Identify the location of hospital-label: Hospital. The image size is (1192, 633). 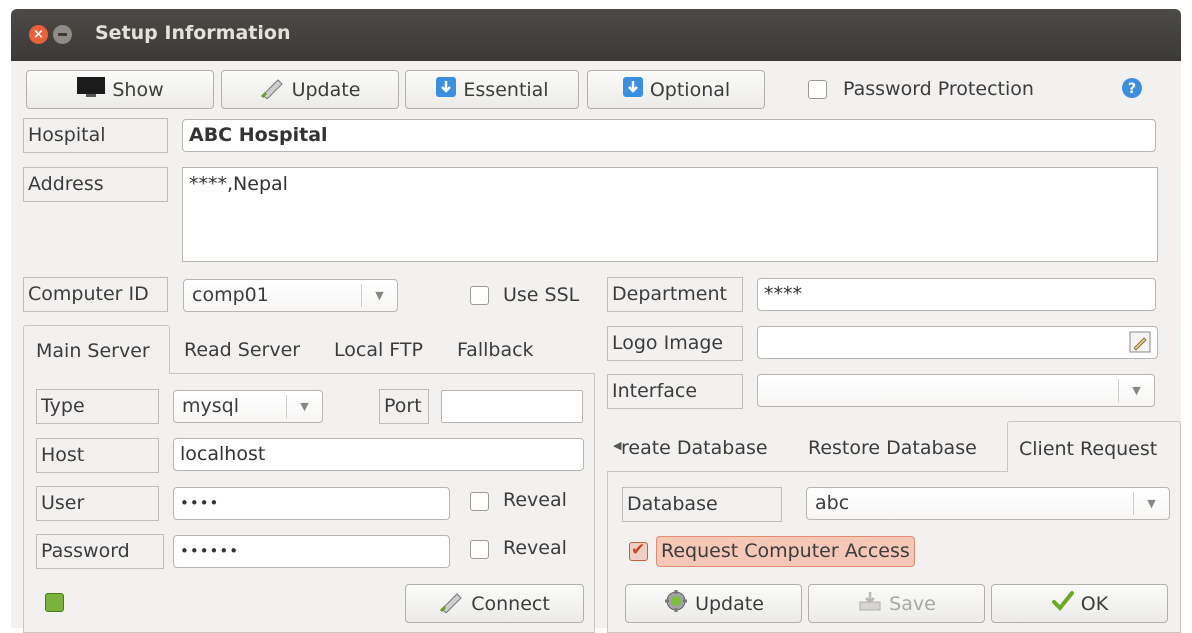
(95, 135).